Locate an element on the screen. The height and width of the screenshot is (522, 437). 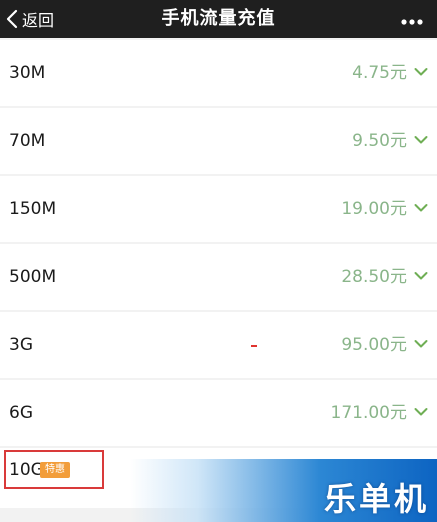
package-row-500m: 500M 28.50元 is located at coordinates (218, 277).